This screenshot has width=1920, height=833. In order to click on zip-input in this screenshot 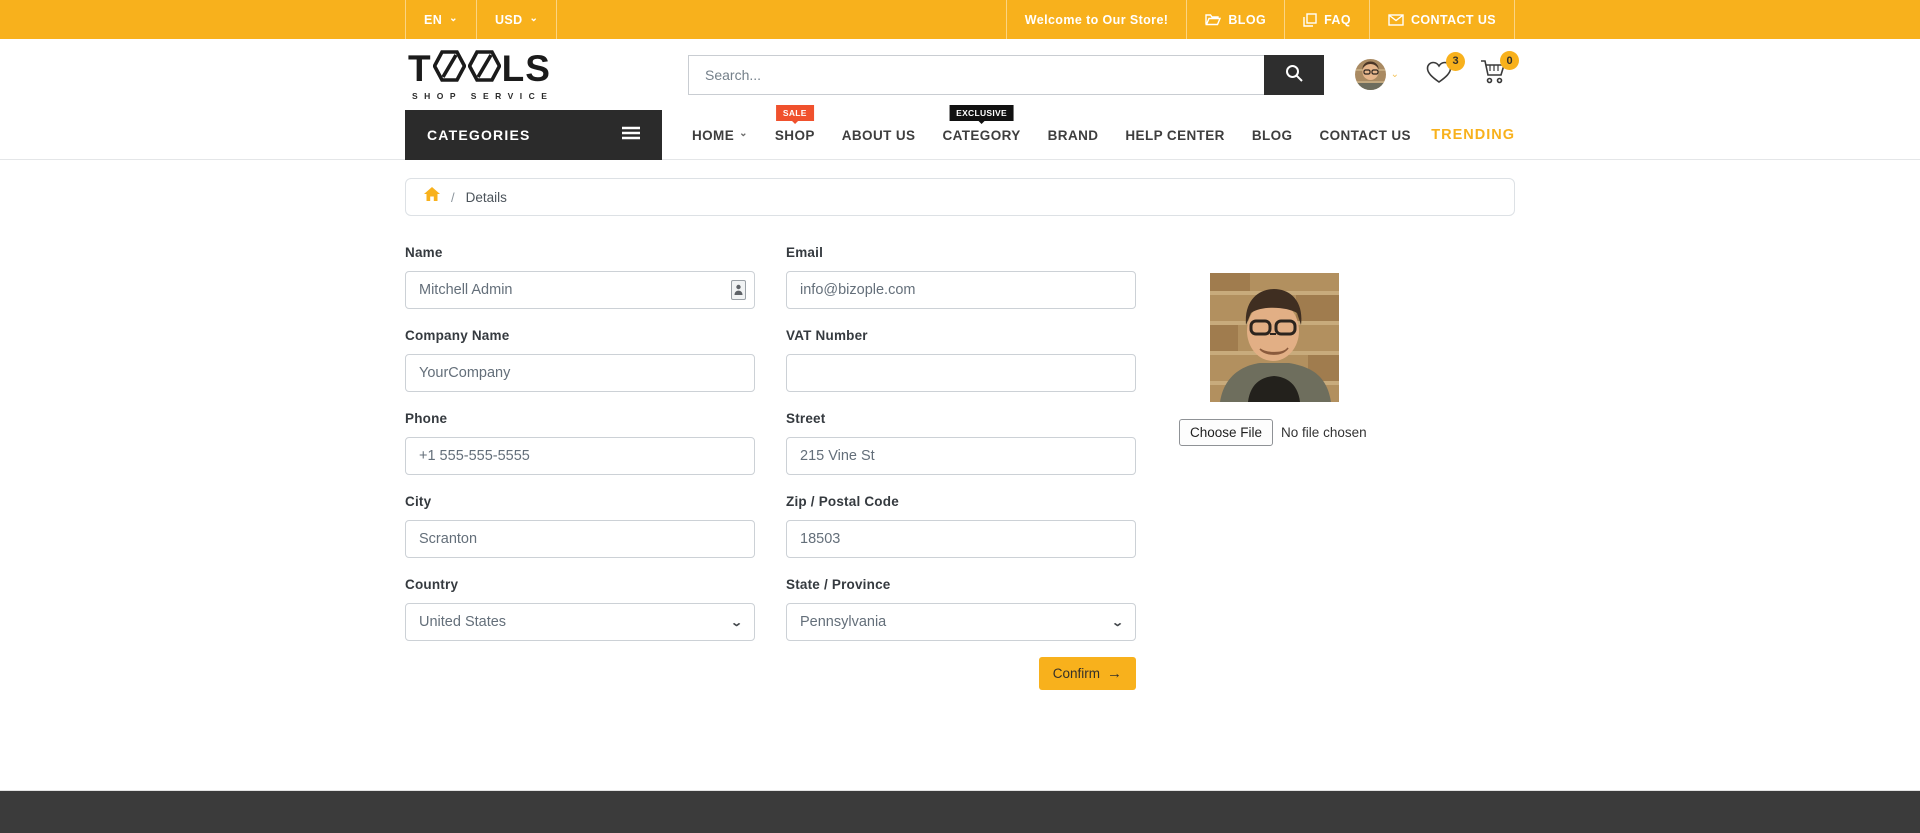, I will do `click(961, 539)`.